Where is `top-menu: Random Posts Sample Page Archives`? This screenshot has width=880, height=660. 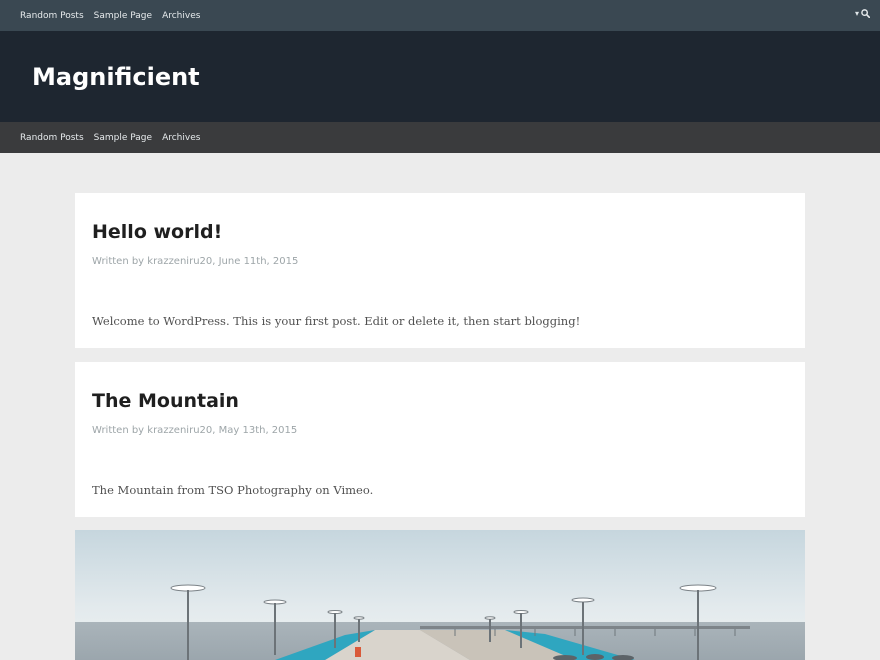
top-menu: Random Posts Sample Page Archives is located at coordinates (115, 16).